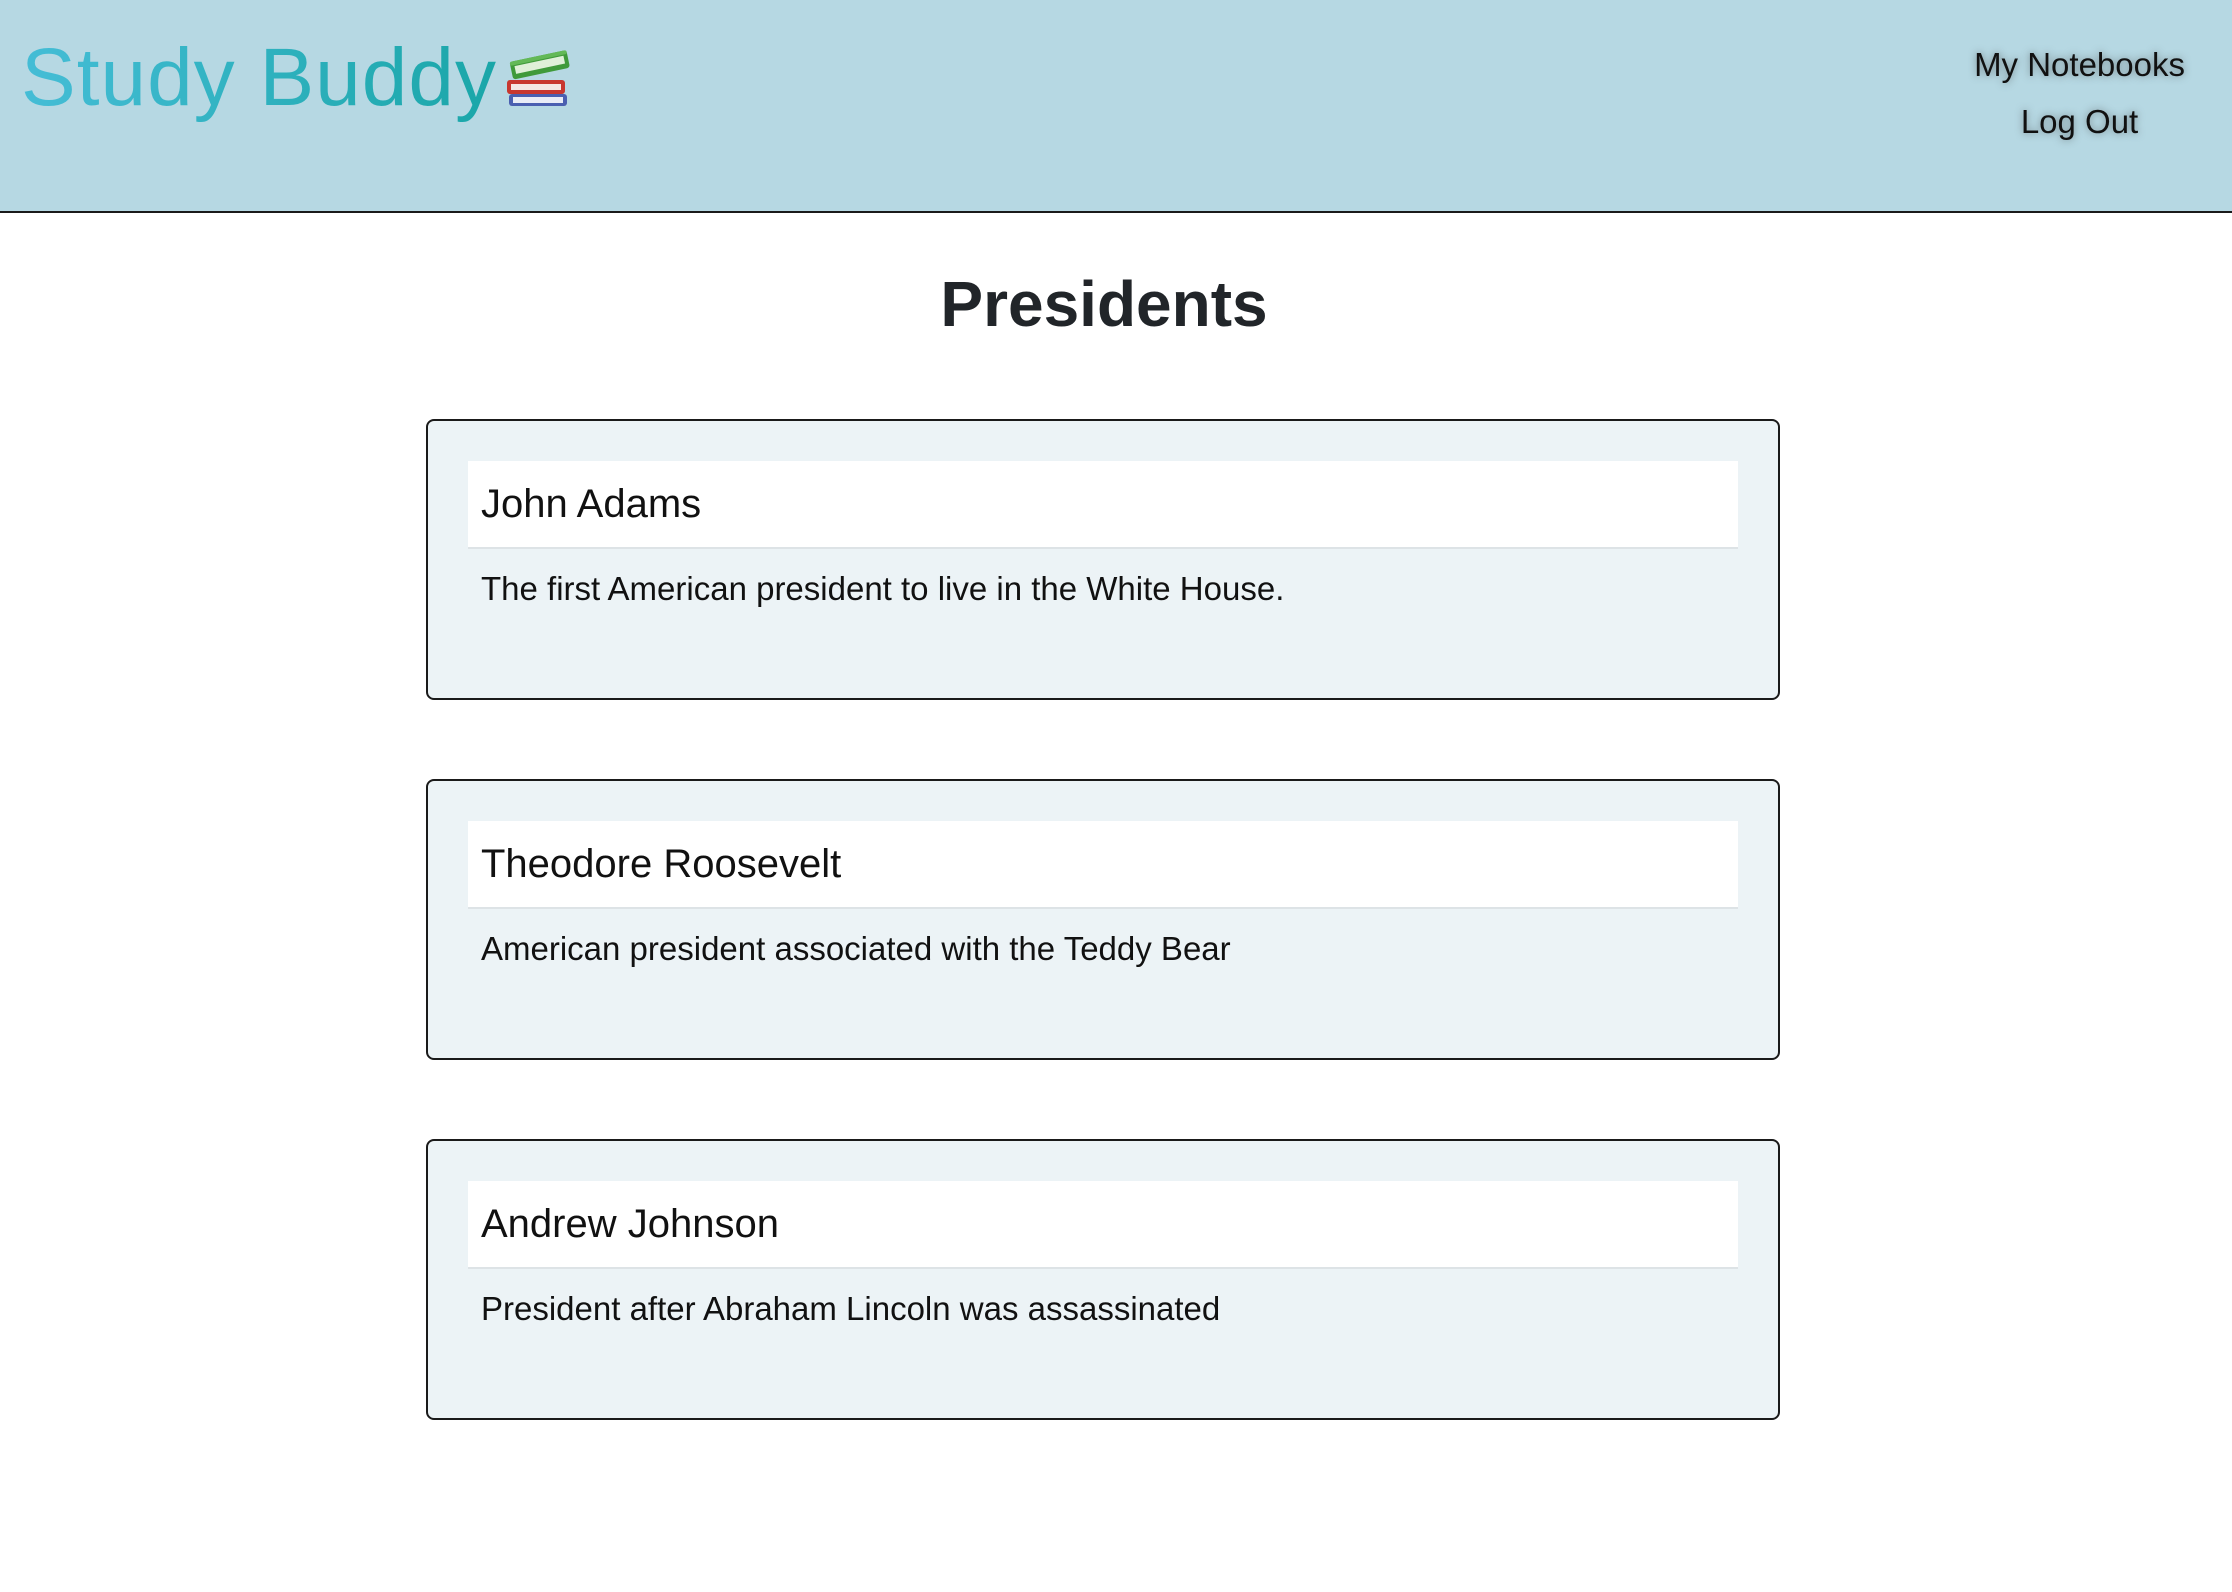 This screenshot has width=2232, height=1592. I want to click on main-nav: My Notebooks Log Out, so click(2079, 93).